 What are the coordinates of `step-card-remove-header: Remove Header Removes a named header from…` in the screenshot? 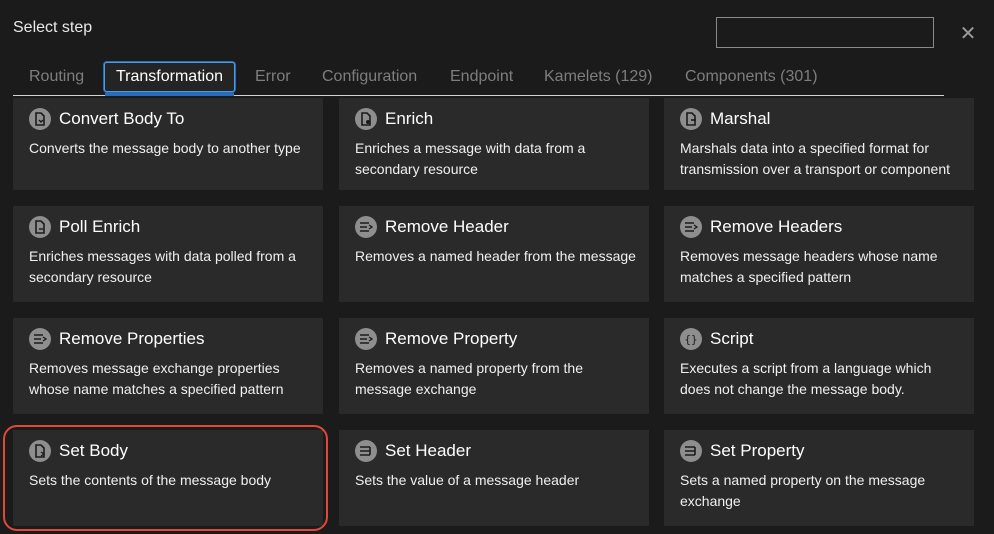 It's located at (494, 254).